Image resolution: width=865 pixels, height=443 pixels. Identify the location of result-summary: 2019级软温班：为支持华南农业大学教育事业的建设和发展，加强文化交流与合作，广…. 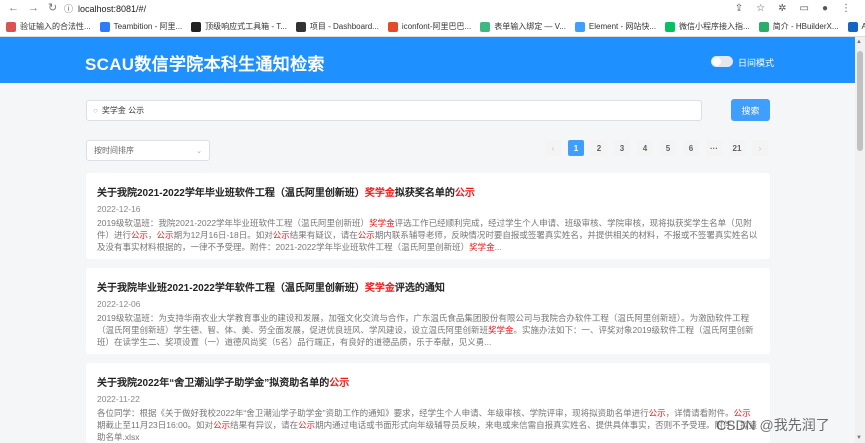
(428, 330).